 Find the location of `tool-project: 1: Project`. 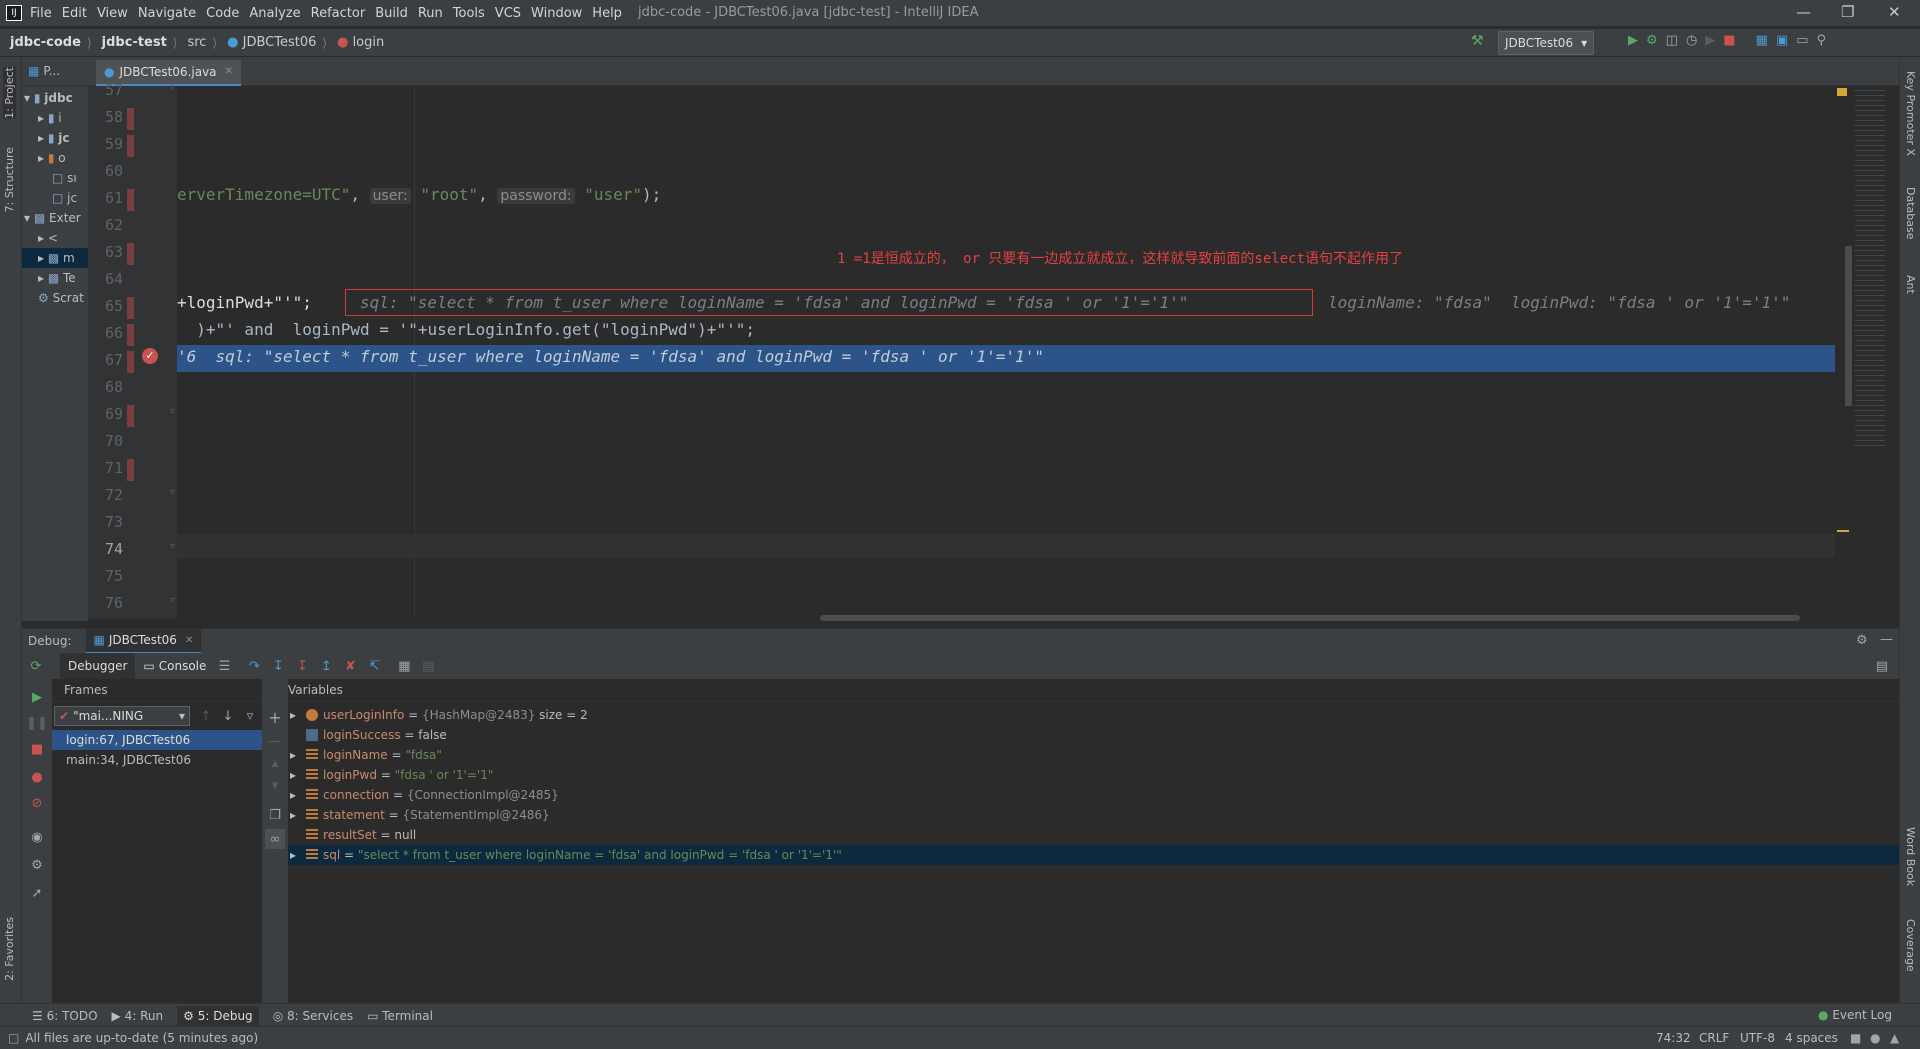

tool-project: 1: Project is located at coordinates (9, 93).